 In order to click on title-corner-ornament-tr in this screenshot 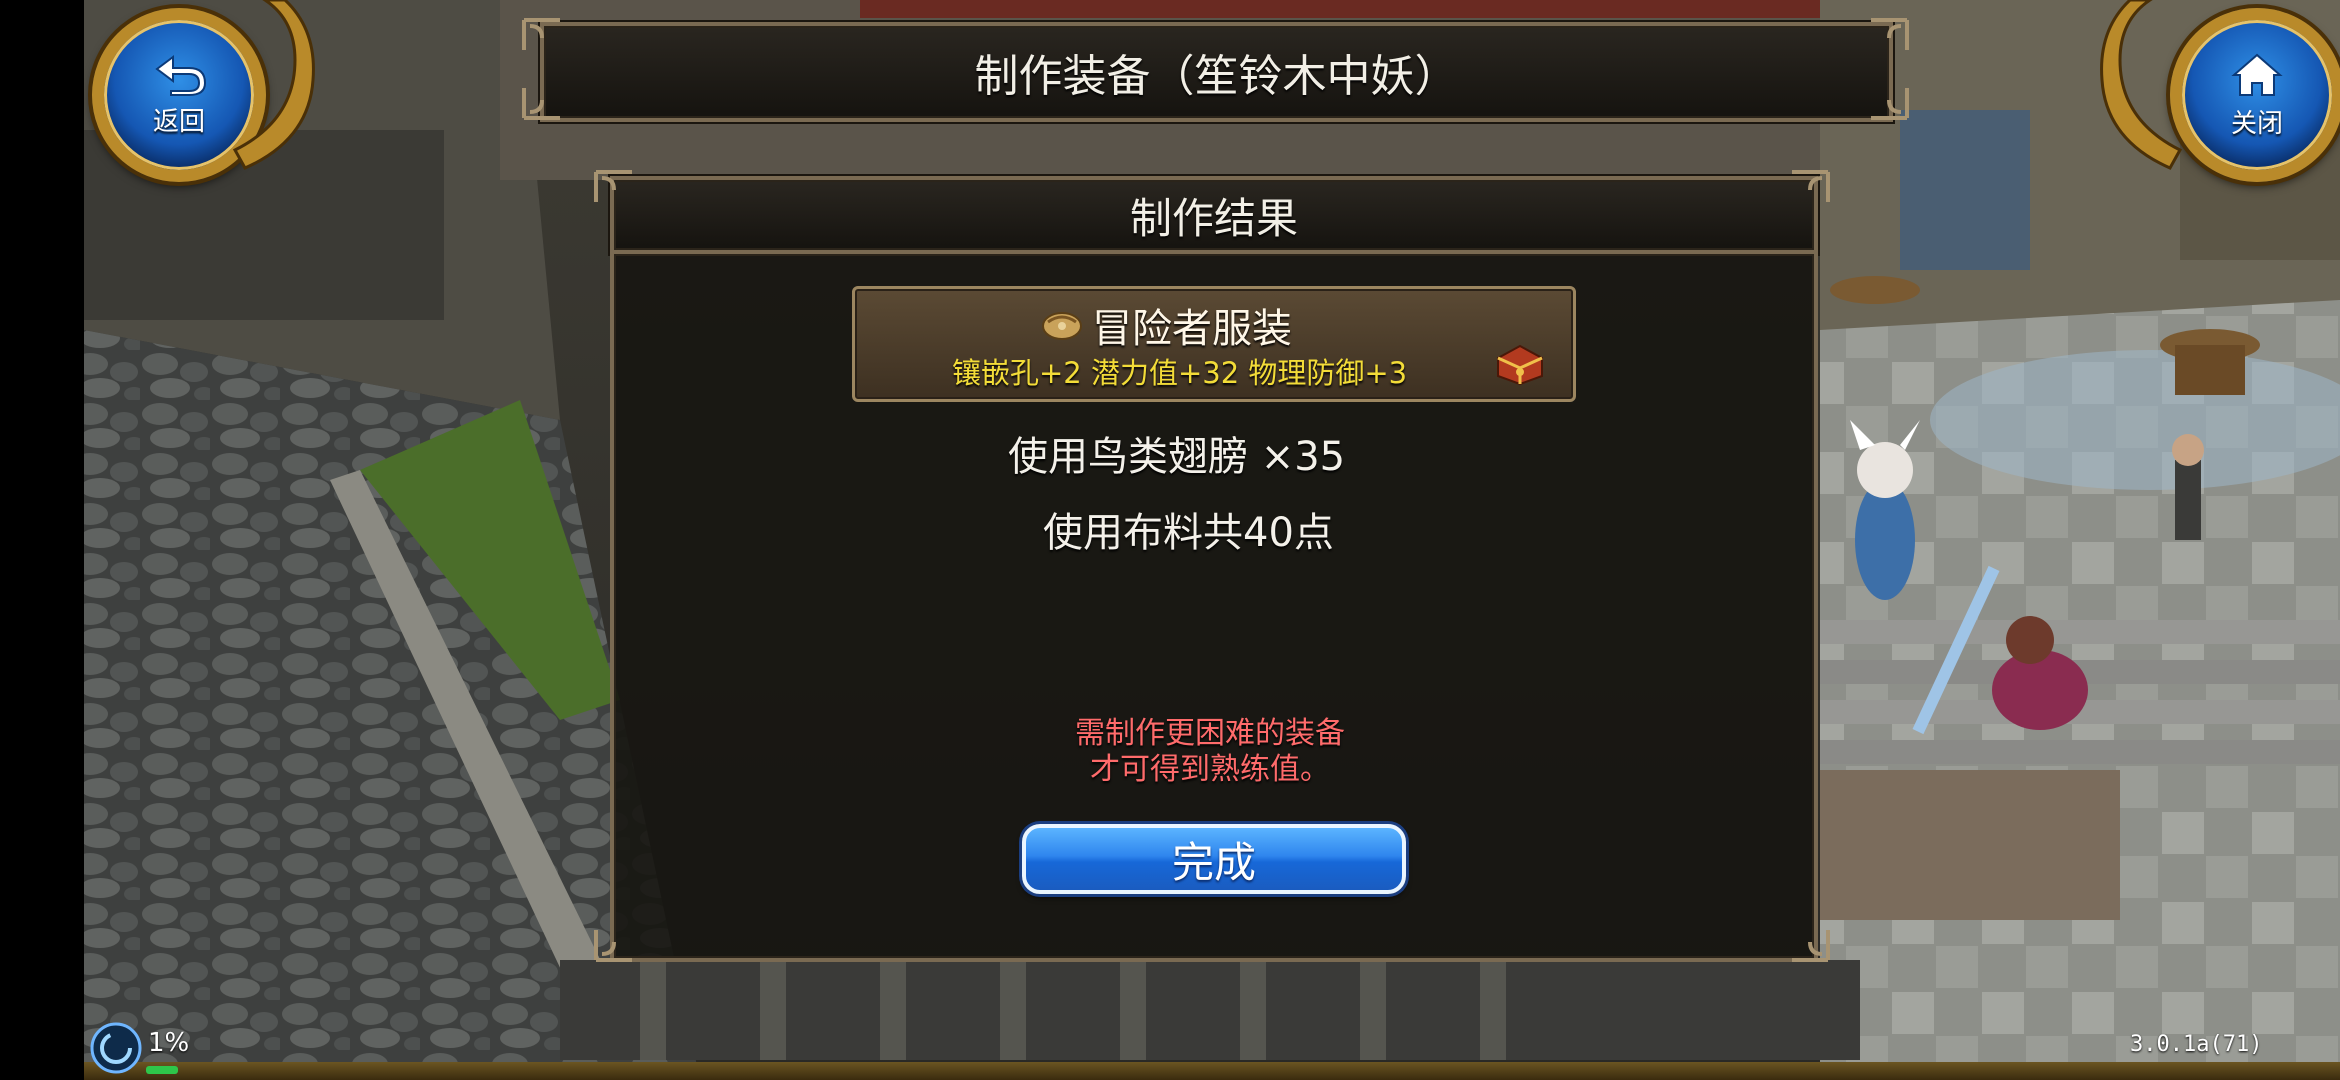, I will do `click(1890, 34)`.